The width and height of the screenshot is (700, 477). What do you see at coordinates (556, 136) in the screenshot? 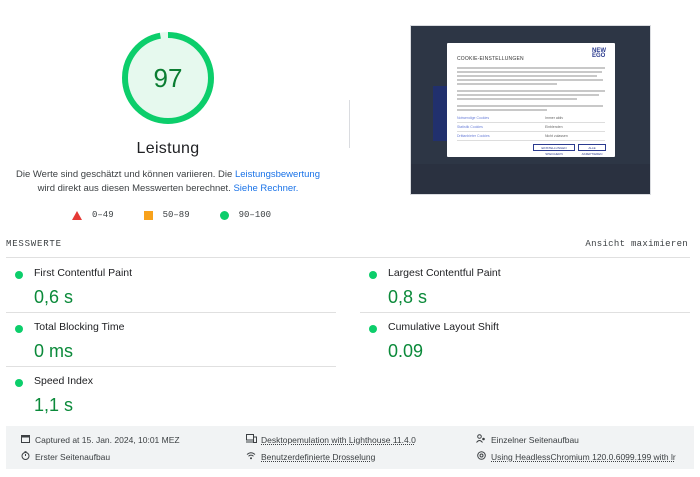
I see `cookie-row-value: Nicht zulassen` at bounding box center [556, 136].